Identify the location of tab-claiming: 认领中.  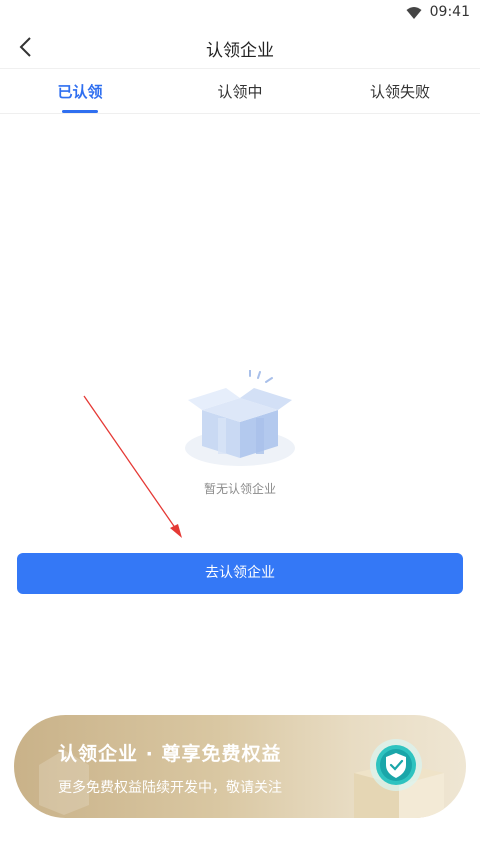
(240, 91).